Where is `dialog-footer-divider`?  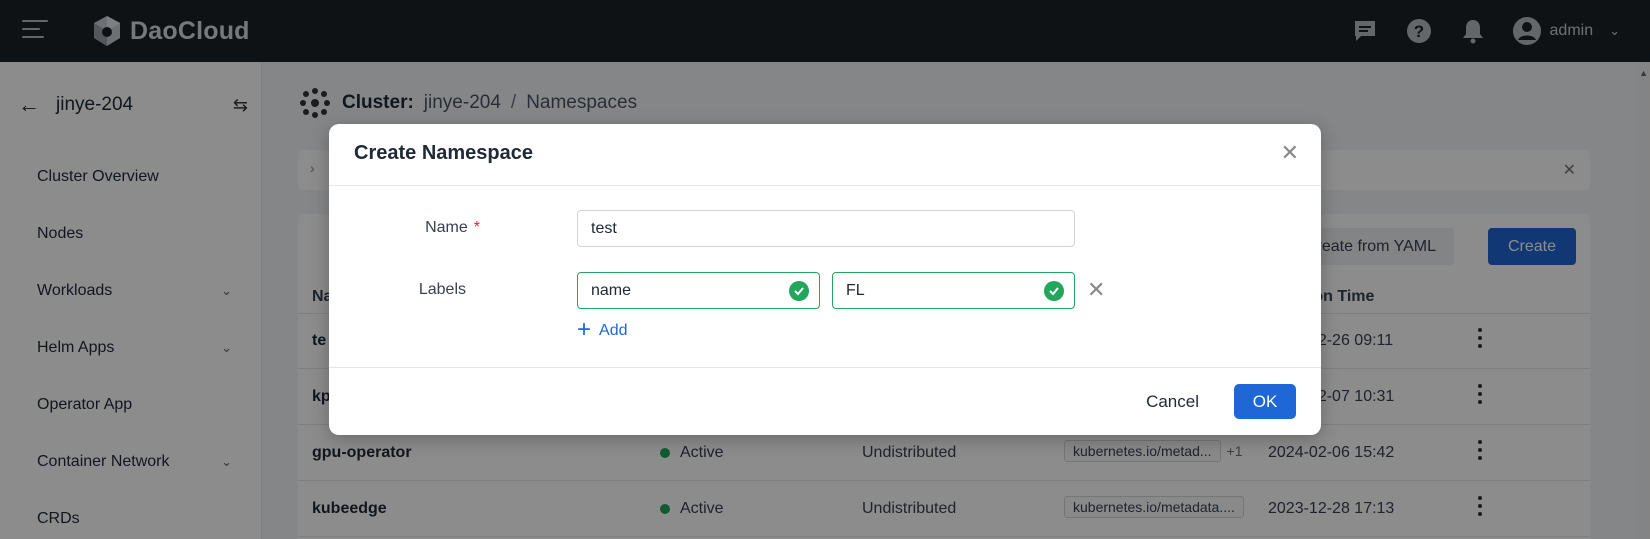
dialog-footer-divider is located at coordinates (825, 367).